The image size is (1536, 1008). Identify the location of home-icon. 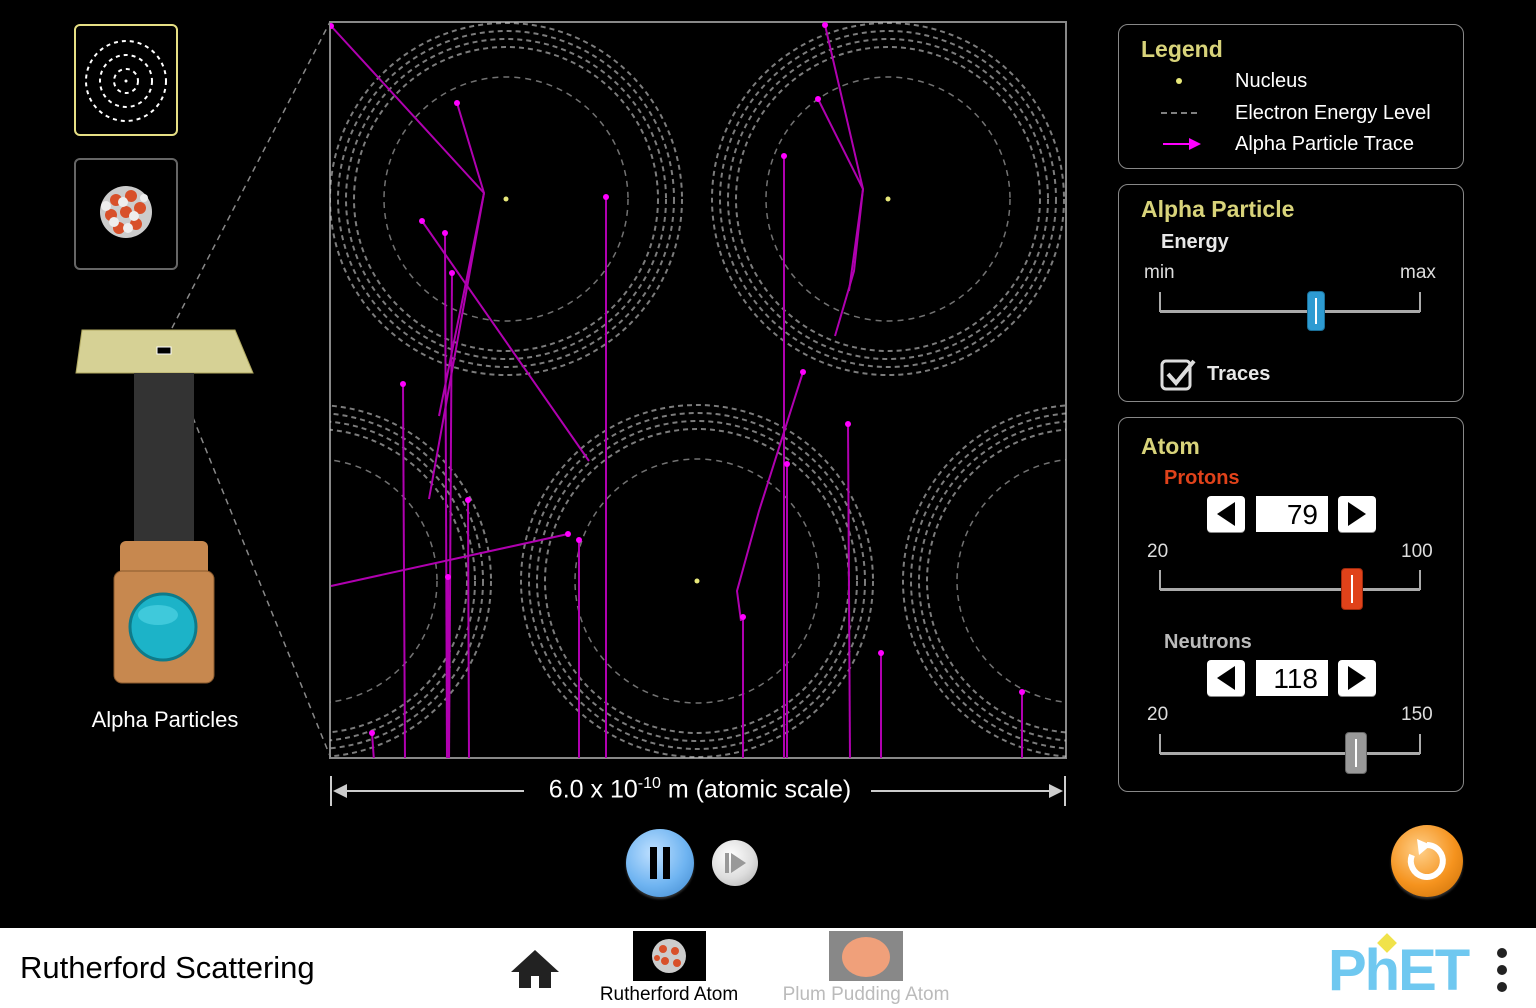
(535, 969).